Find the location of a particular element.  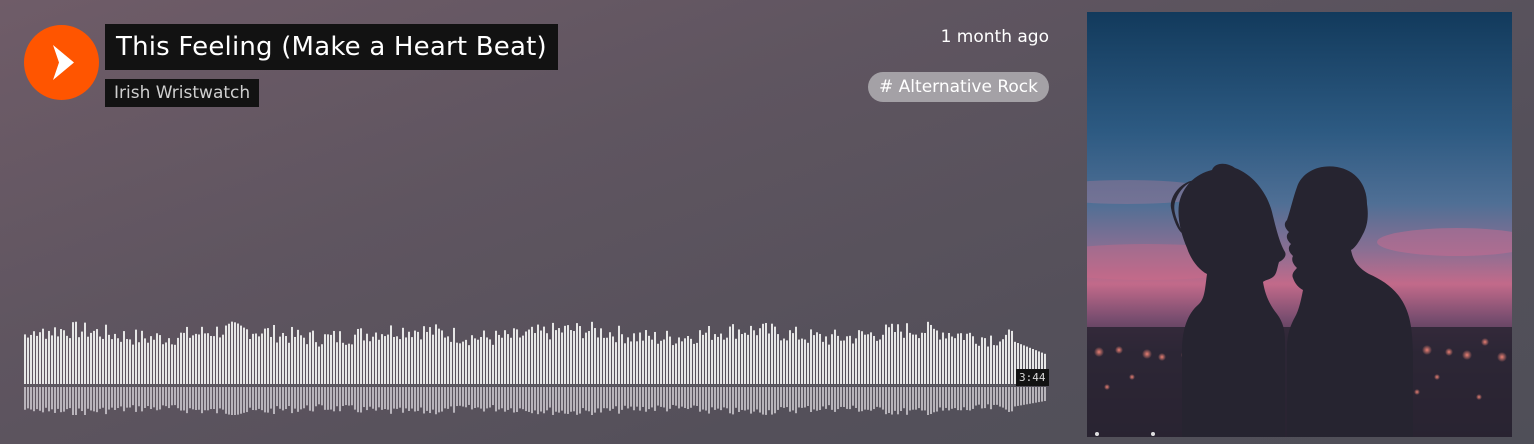

artist-link: Irish Wristwatch is located at coordinates (182, 93).